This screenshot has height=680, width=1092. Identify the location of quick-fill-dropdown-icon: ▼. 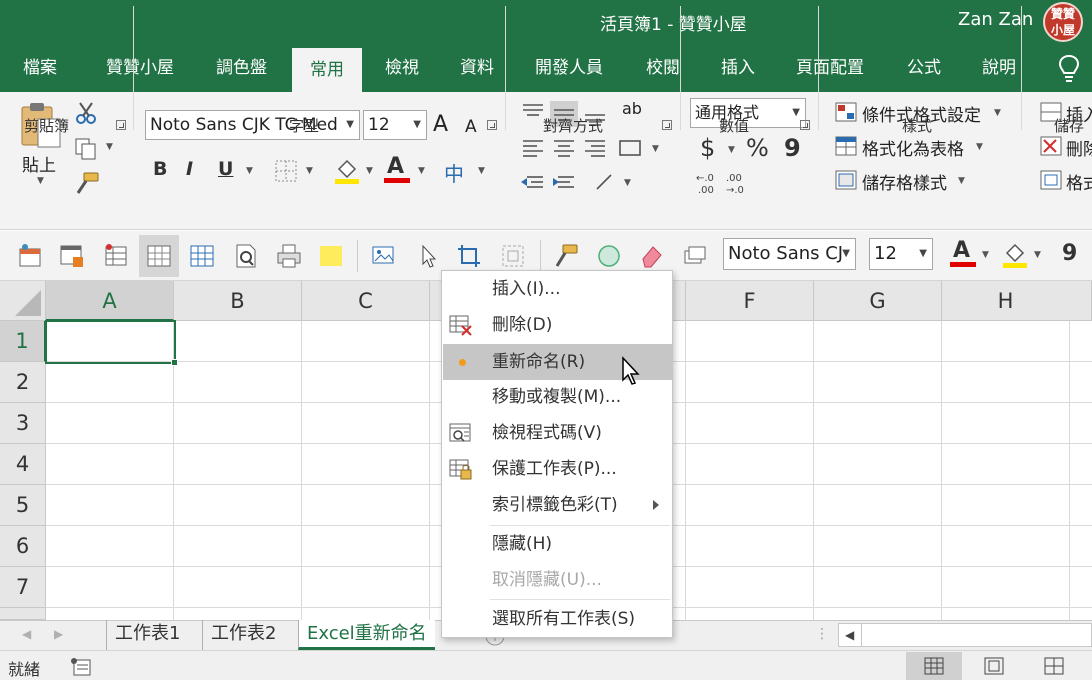
(1037, 255).